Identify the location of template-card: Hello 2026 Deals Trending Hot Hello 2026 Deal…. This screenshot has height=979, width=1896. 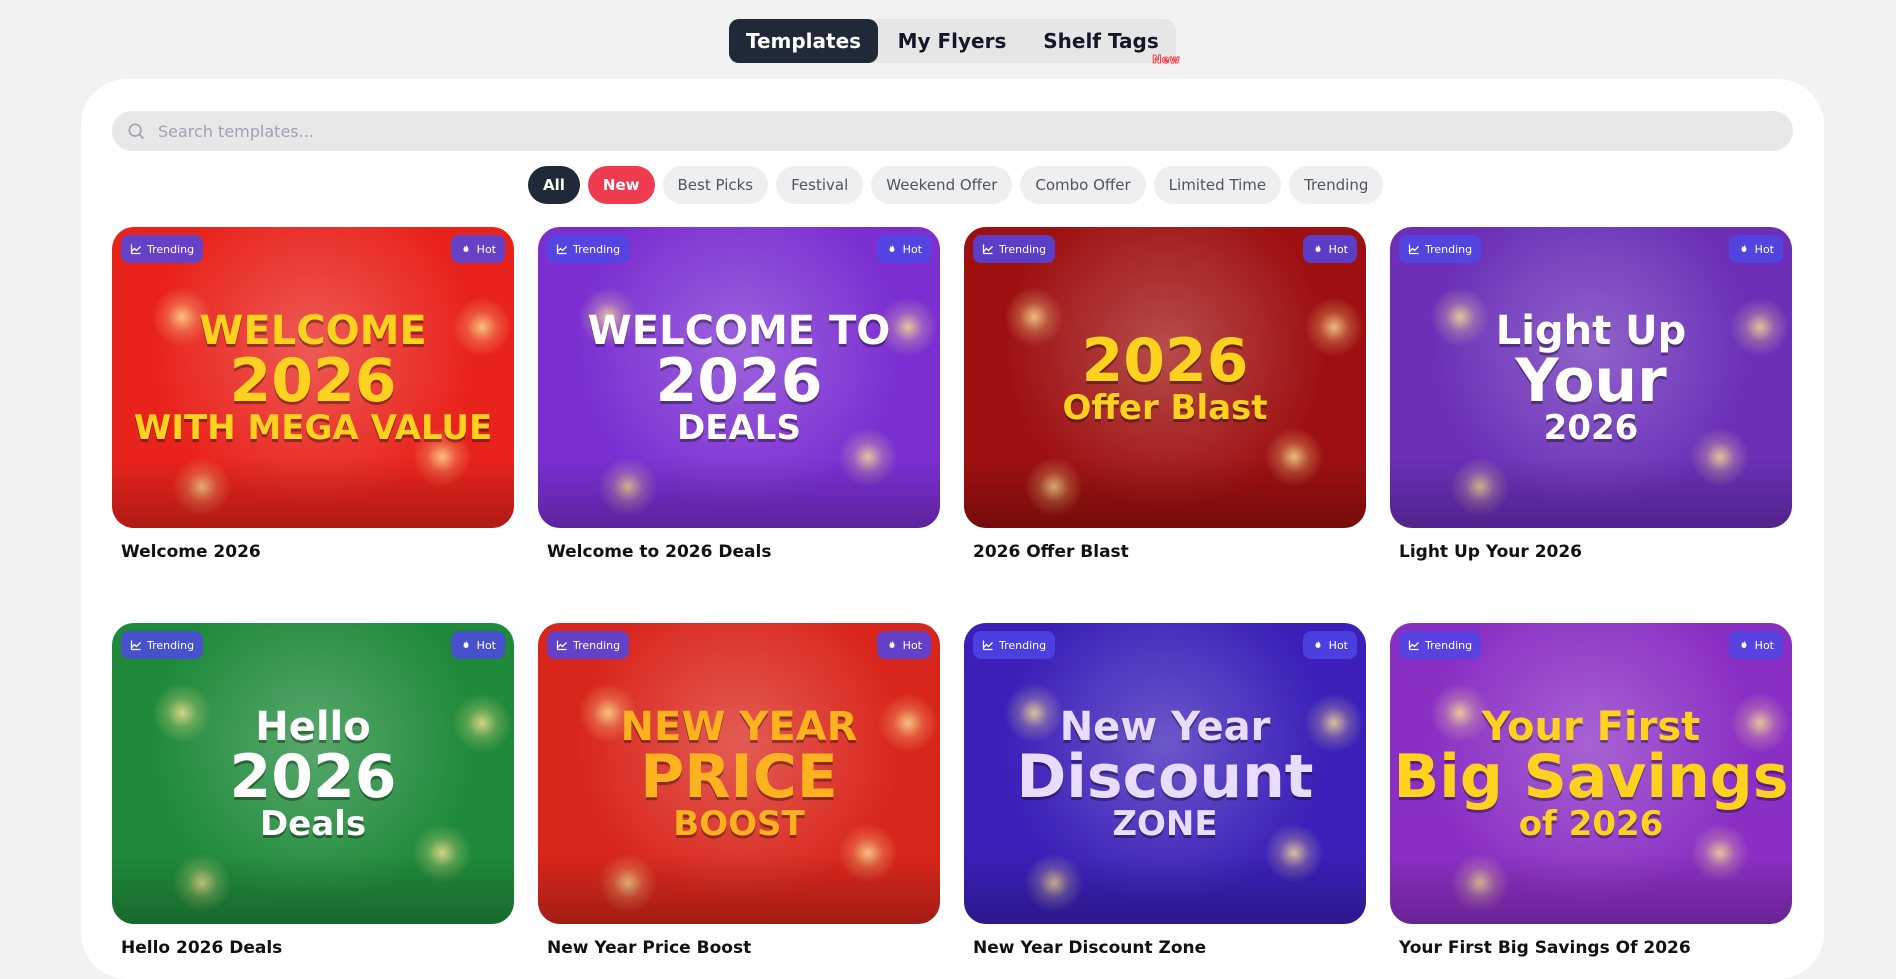
(313, 790).